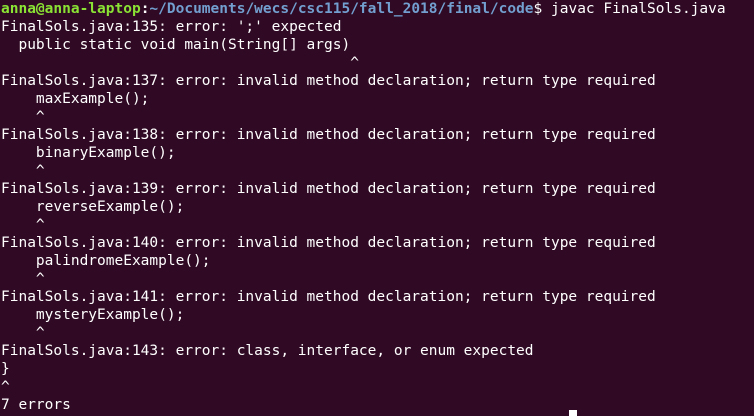 The width and height of the screenshot is (754, 416). What do you see at coordinates (638, 9) in the screenshot?
I see `prompt-command: javac FinalSols.java` at bounding box center [638, 9].